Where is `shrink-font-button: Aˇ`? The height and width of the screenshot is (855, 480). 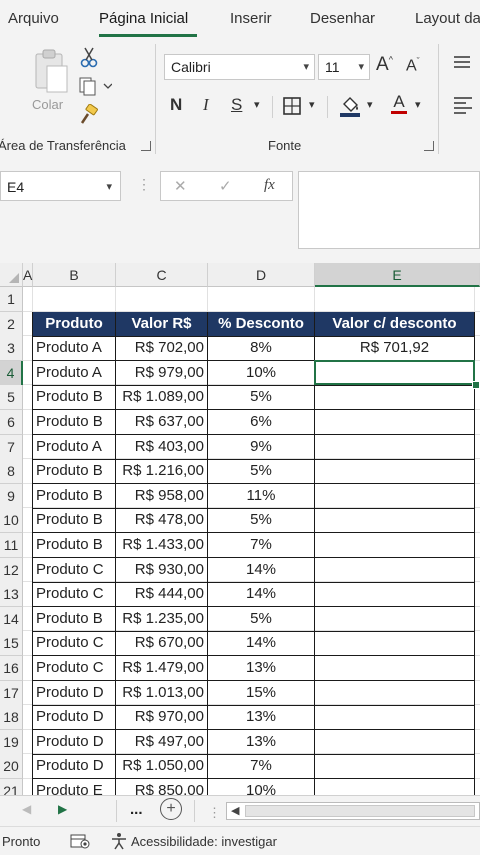 shrink-font-button: Aˇ is located at coordinates (413, 65).